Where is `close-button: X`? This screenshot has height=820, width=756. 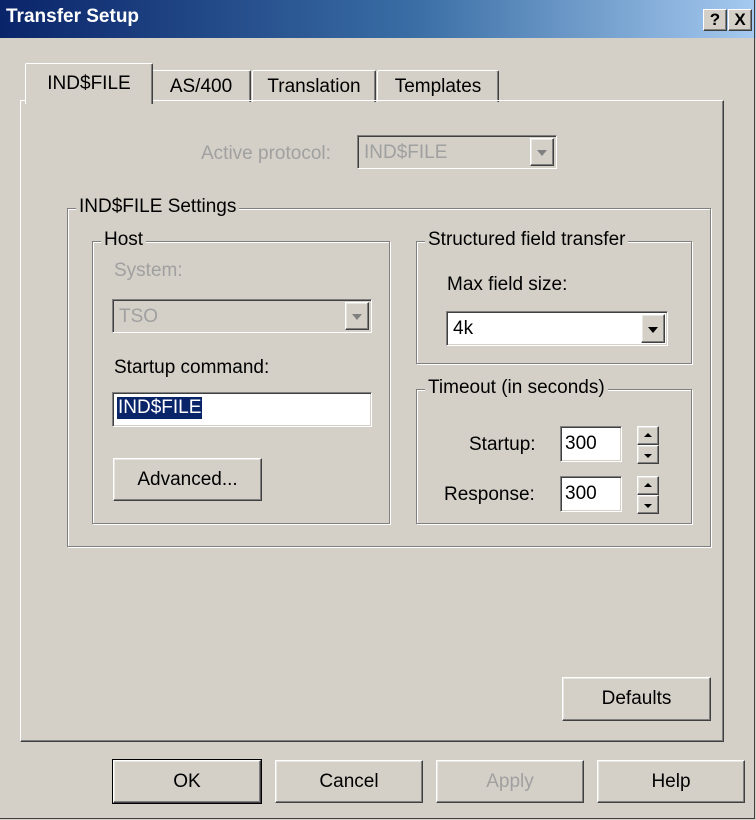 close-button: X is located at coordinates (740, 20).